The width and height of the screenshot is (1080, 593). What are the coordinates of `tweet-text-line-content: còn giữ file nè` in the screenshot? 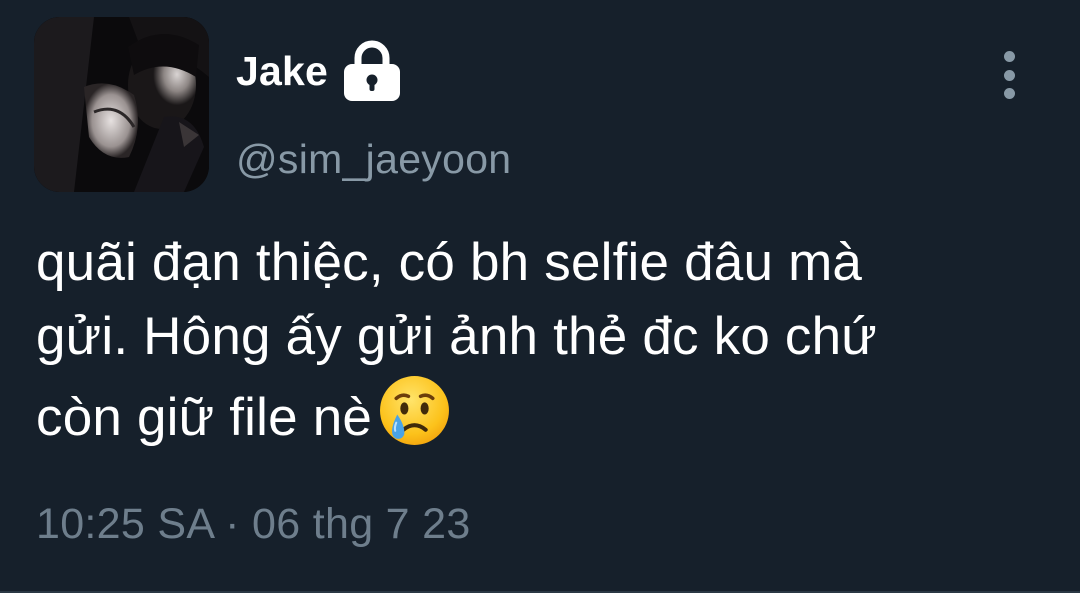 It's located at (204, 417).